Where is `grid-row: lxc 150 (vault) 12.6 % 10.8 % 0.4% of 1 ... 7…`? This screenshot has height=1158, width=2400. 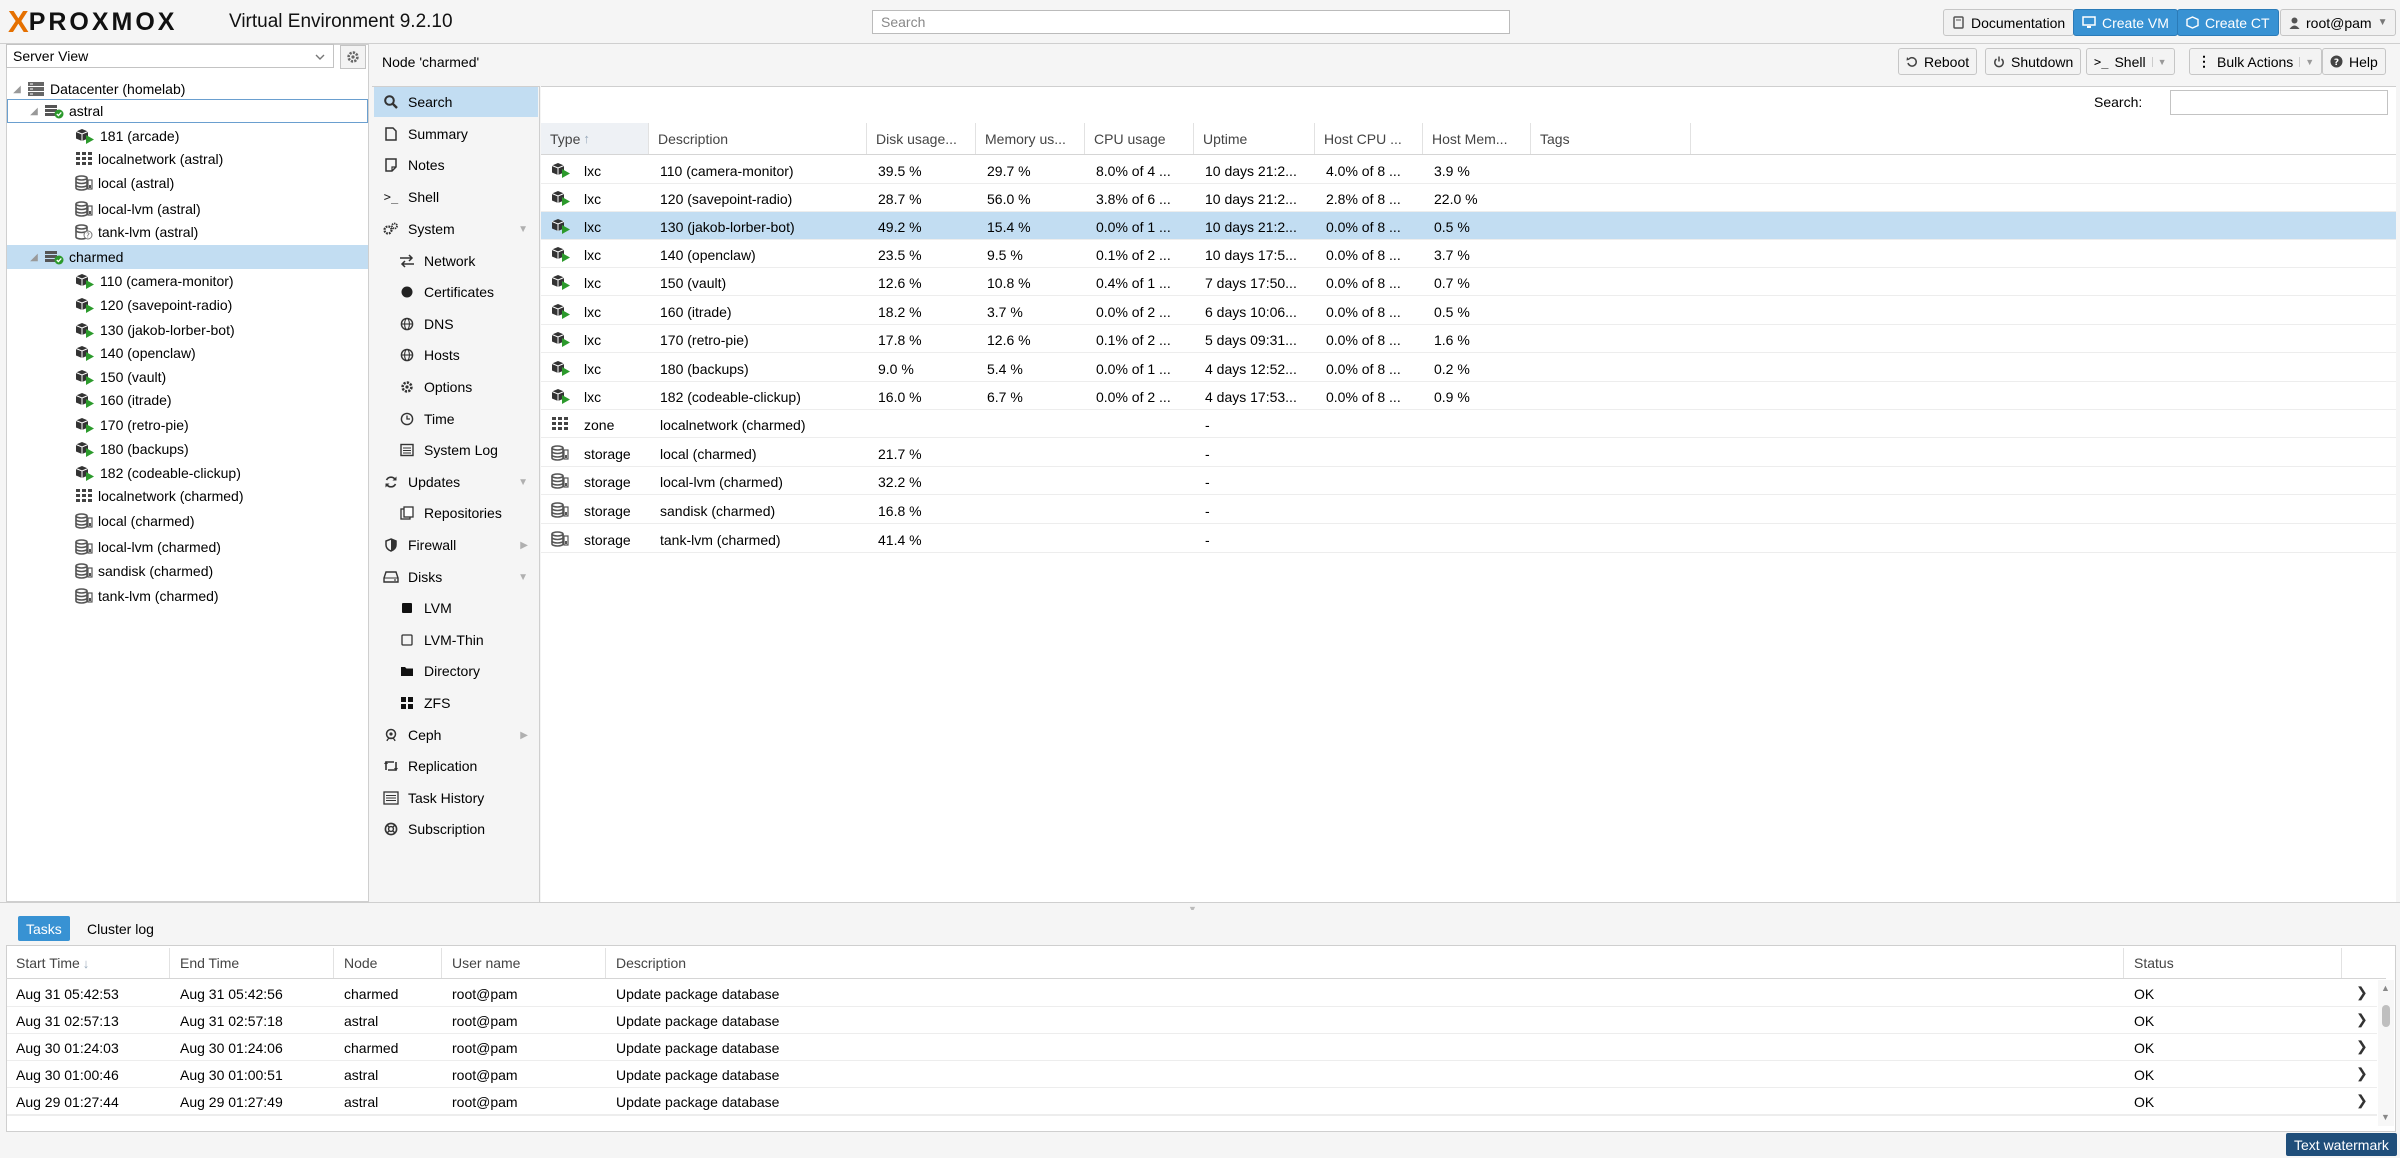
grid-row: lxc 150 (vault) 12.6 % 10.8 % 0.4% of 1 ... 7… is located at coordinates (1468, 282).